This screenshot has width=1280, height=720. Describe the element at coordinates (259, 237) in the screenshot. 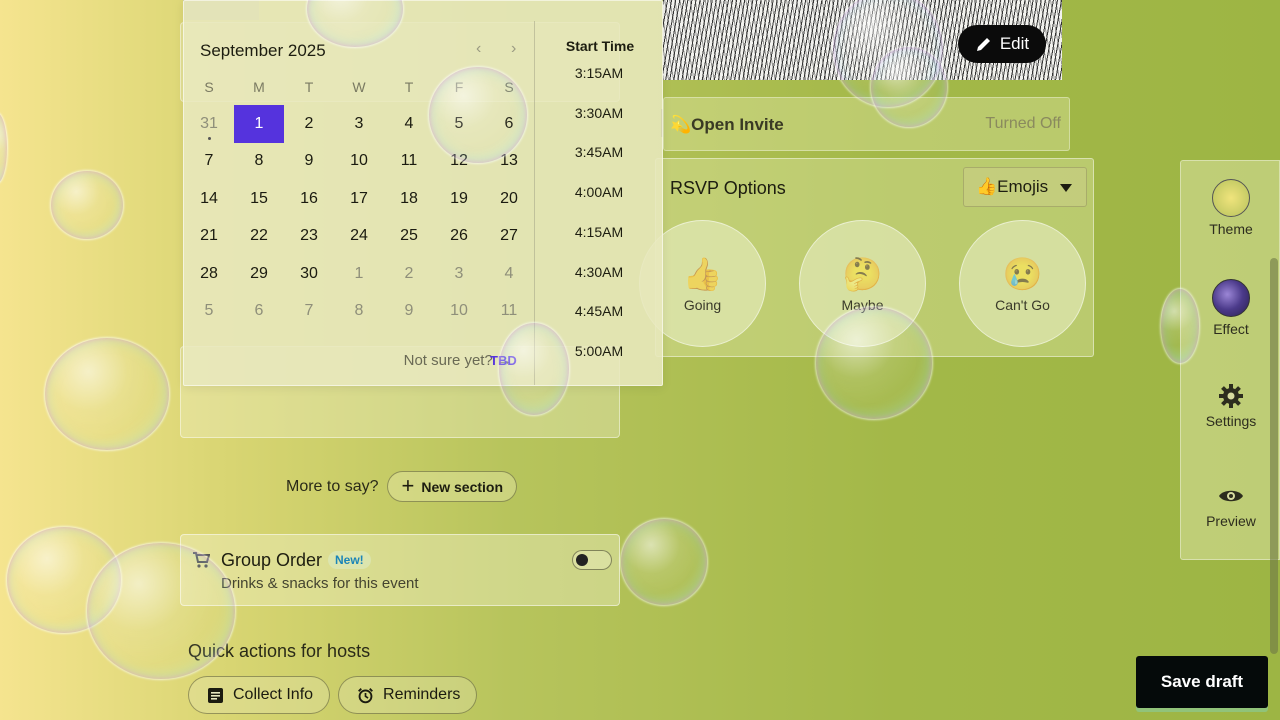

I see `calendar-day: 22` at that location.